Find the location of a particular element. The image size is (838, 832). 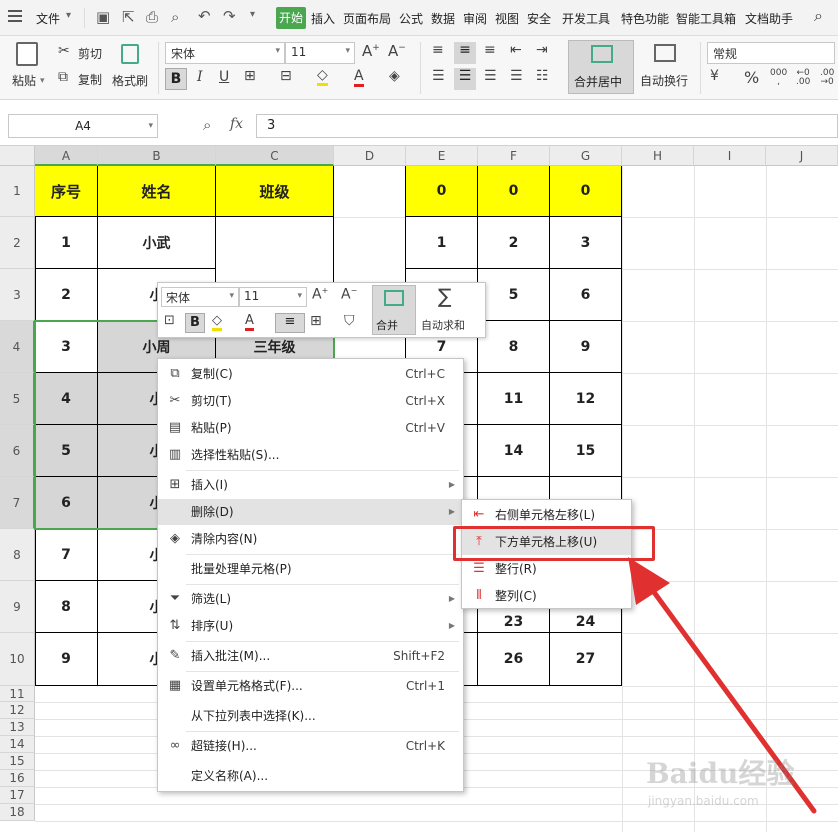

select-all-corner is located at coordinates (17, 156).